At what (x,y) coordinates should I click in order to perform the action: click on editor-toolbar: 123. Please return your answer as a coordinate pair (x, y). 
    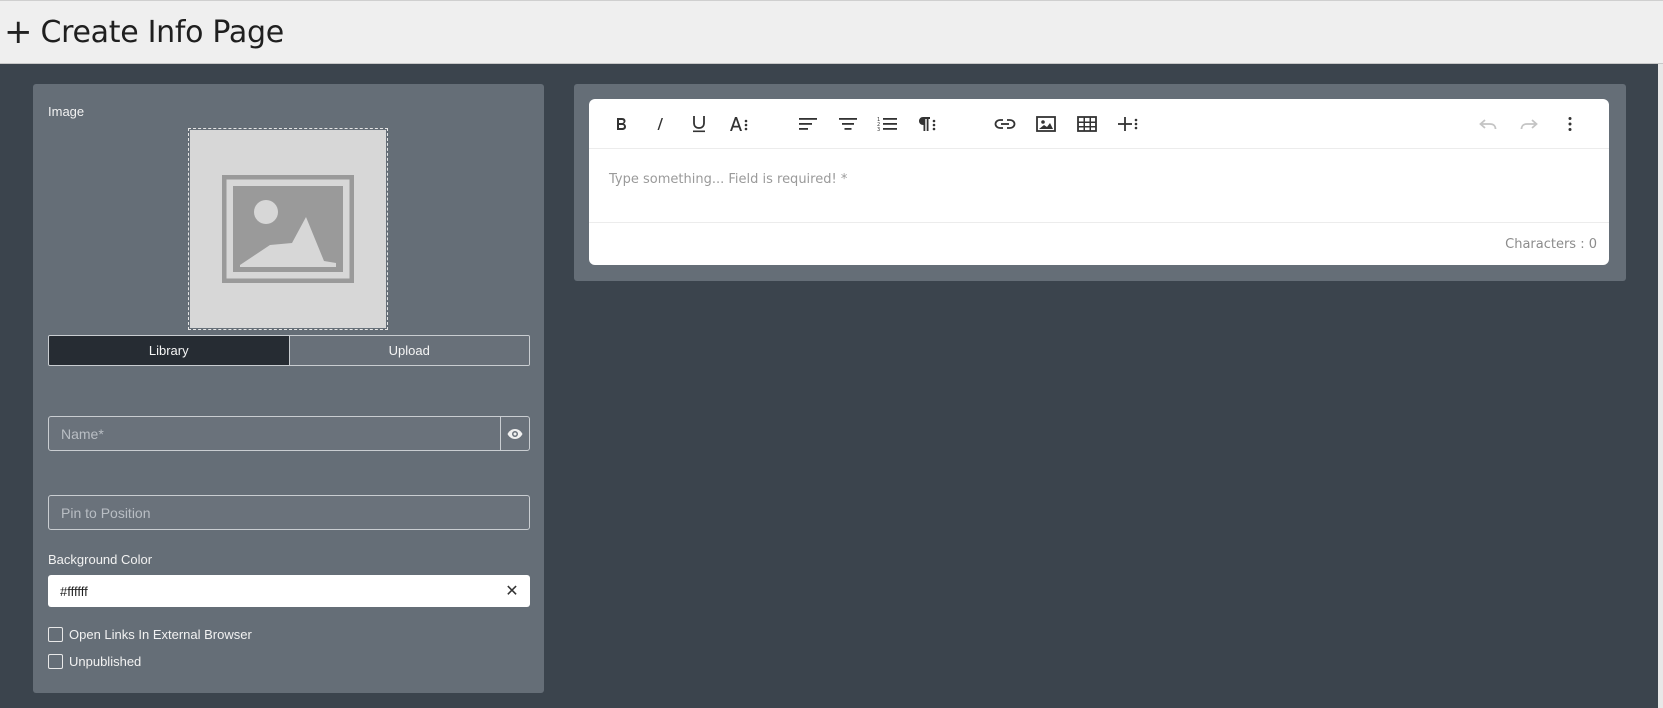
    Looking at the image, I should click on (1099, 124).